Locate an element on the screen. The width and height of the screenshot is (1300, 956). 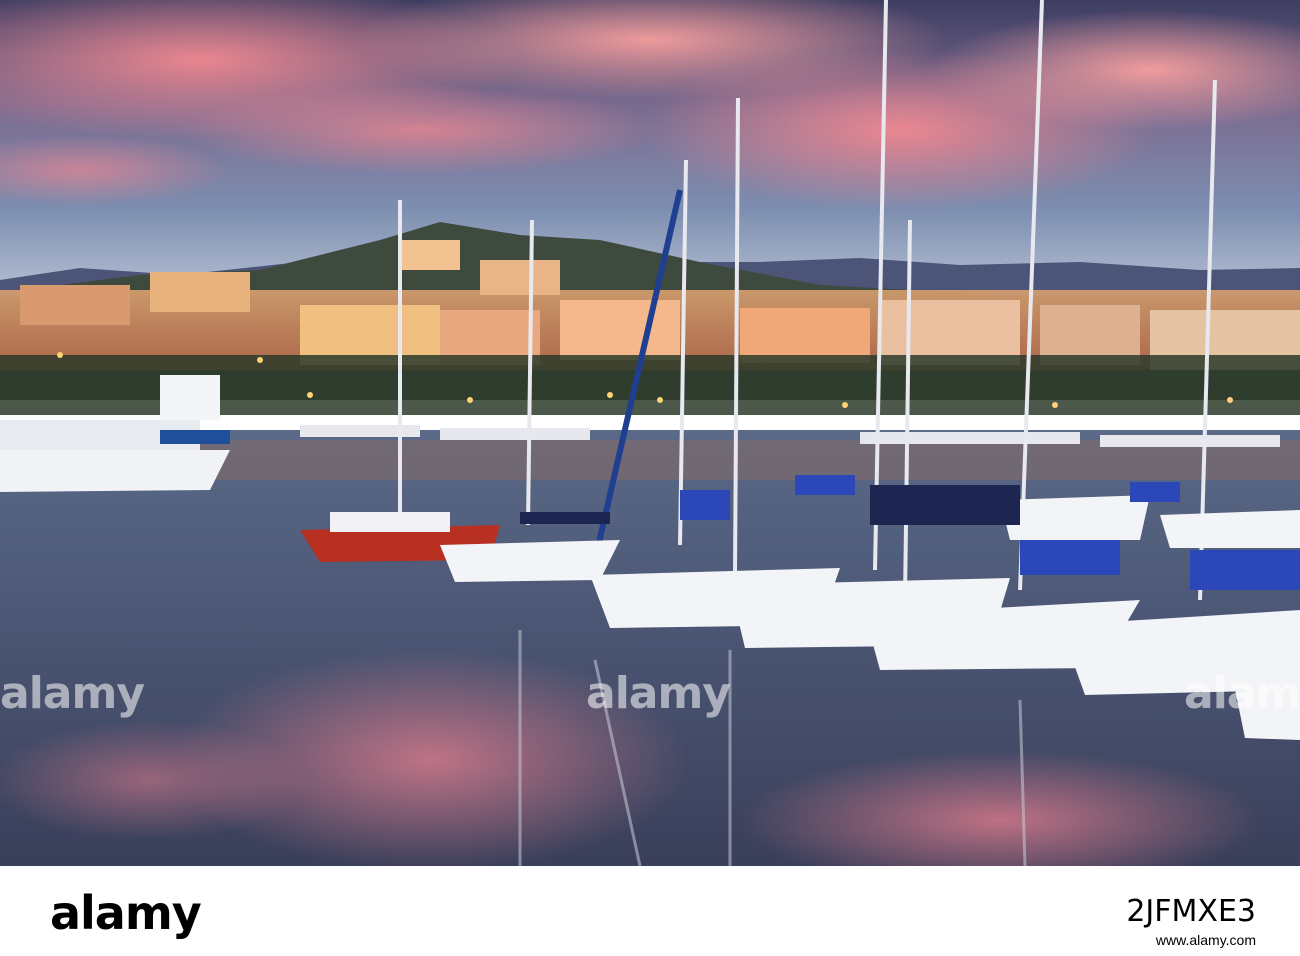
footer-bar: alamy 2JFMXE3 www.alamy.com is located at coordinates (650, 911).